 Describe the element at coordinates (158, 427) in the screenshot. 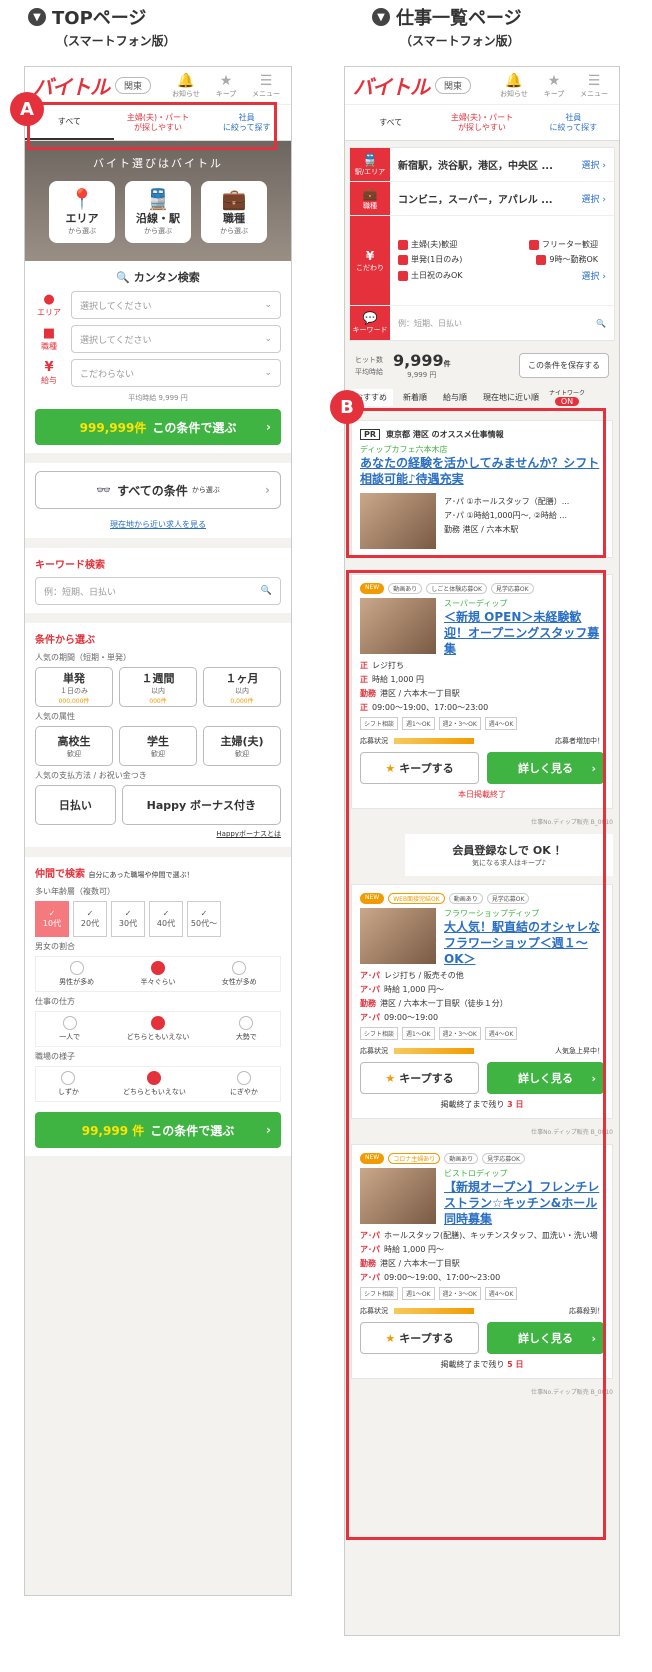

I see `search-submit-button: 999,999件 この条件で選ぶ ›` at that location.